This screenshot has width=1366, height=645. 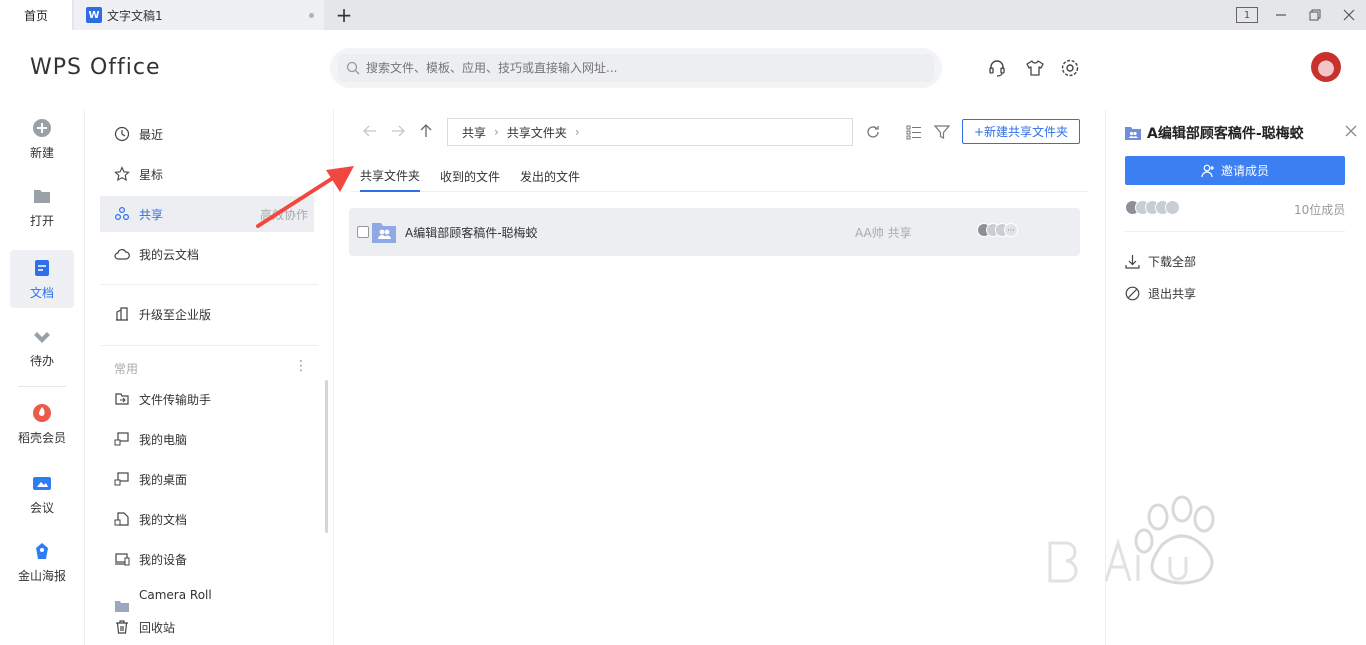 I want to click on window-controls: 1, so click(x=1298, y=15).